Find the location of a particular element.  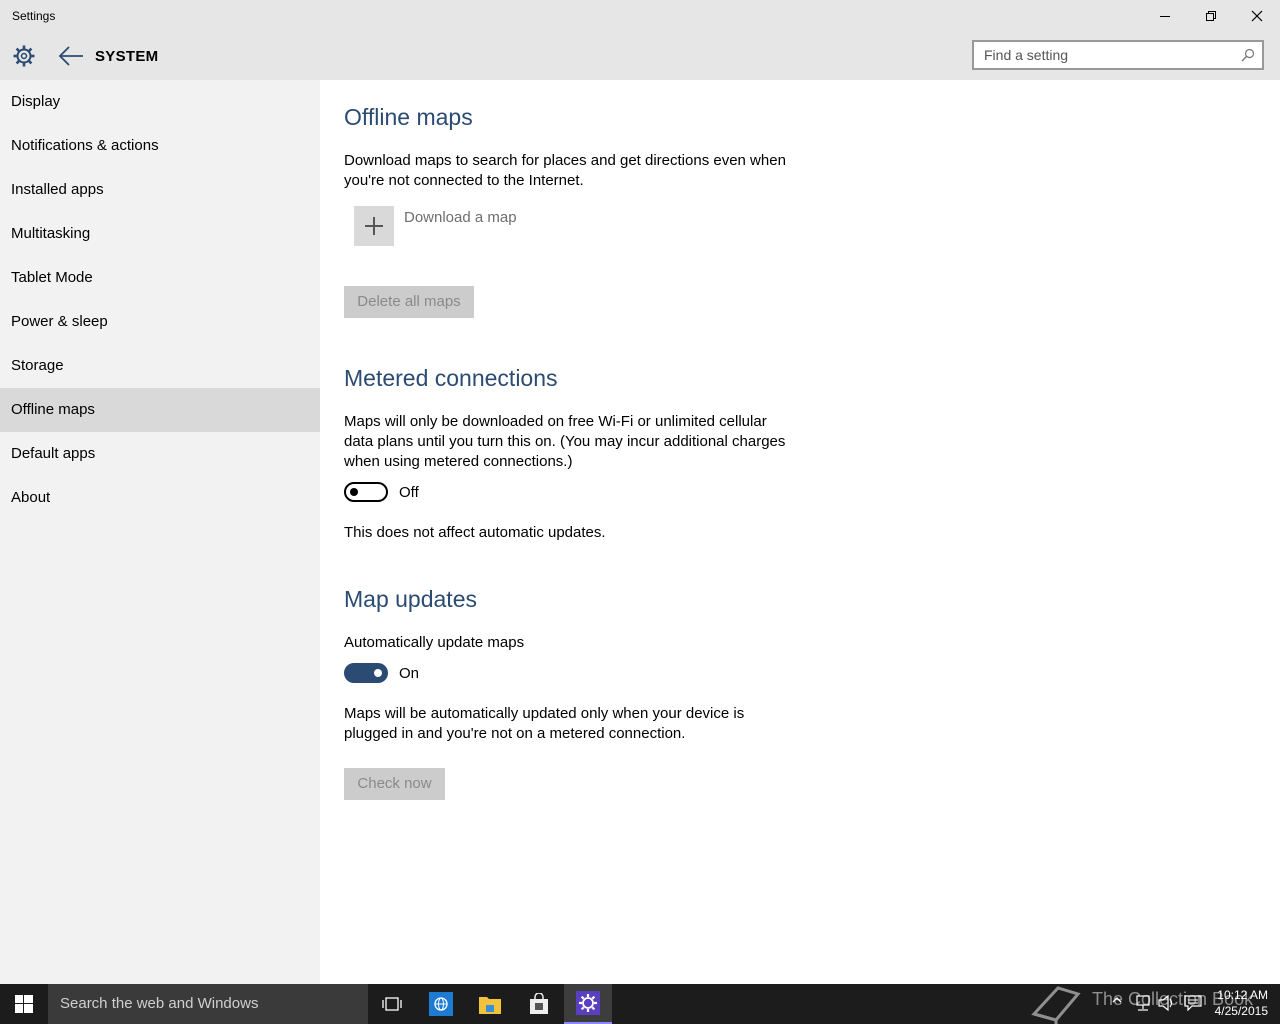

close-button is located at coordinates (1257, 16).